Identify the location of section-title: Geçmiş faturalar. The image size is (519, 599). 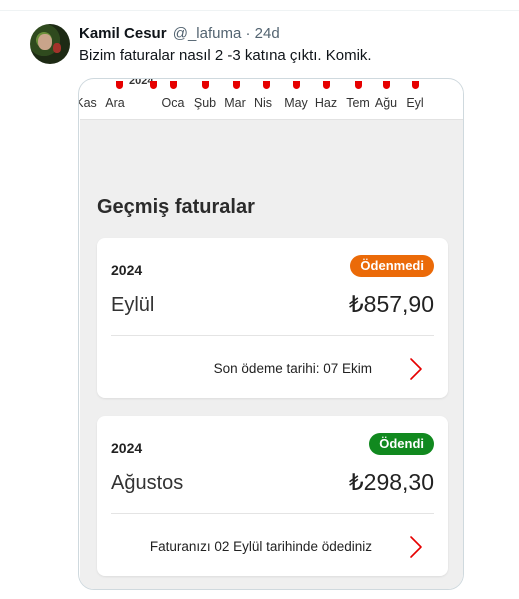
(176, 207).